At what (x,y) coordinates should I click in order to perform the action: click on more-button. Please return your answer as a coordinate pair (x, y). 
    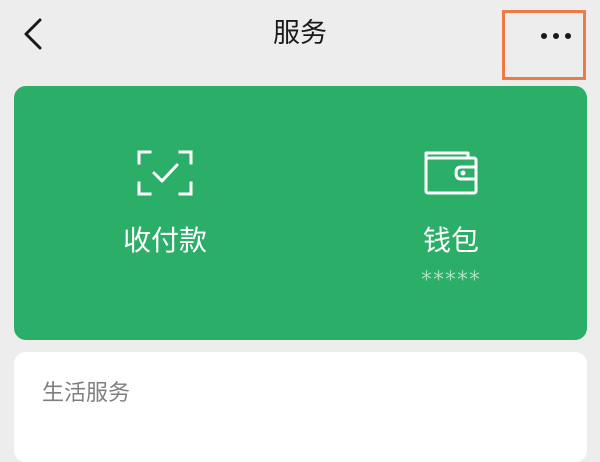
    Looking at the image, I should click on (544, 45).